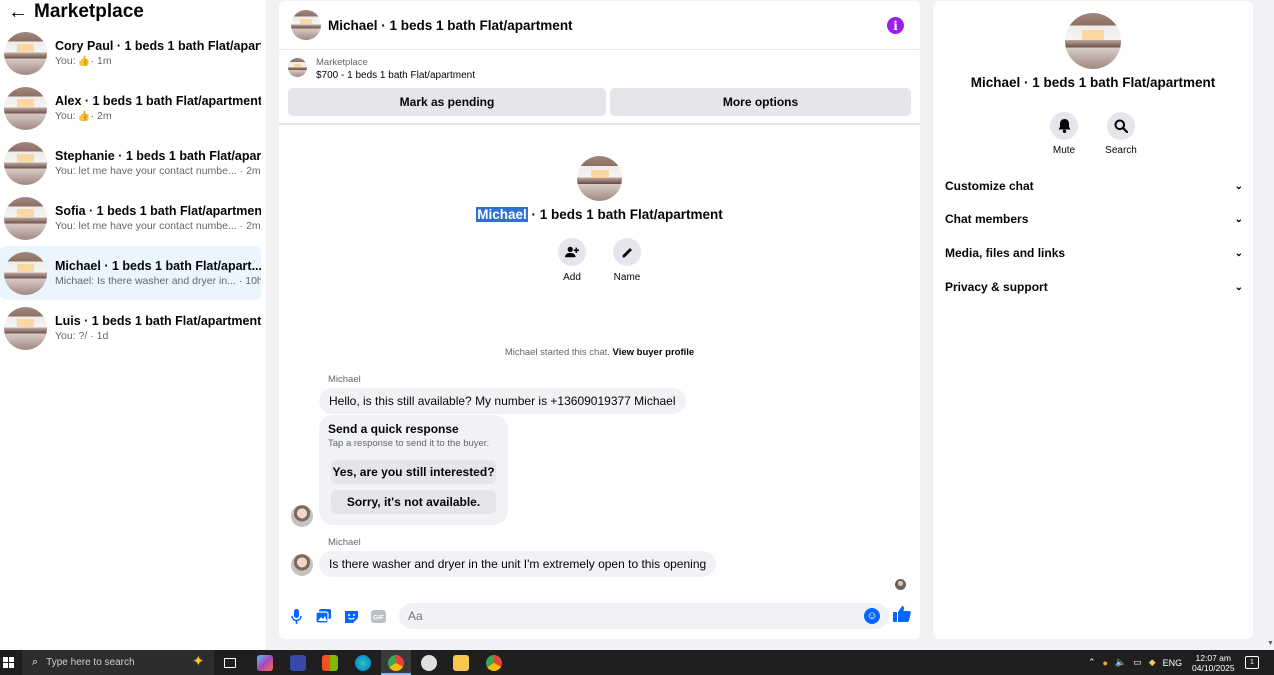 The height and width of the screenshot is (675, 1274). I want to click on add-action: Add, so click(572, 260).